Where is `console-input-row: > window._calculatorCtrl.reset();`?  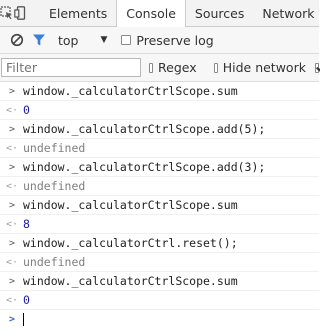
console-input-row: > window._calculatorCtrl.reset(); is located at coordinates (159, 243).